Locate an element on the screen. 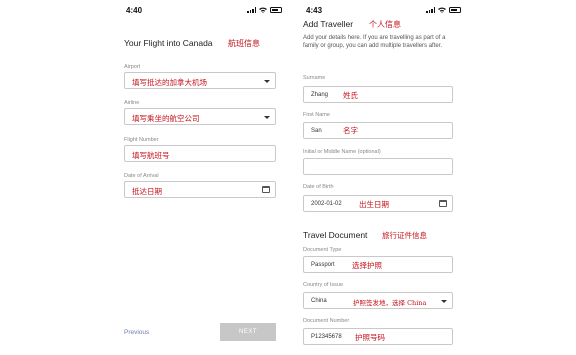  airport-select: 填写抵达的加拿大机场 is located at coordinates (200, 80).